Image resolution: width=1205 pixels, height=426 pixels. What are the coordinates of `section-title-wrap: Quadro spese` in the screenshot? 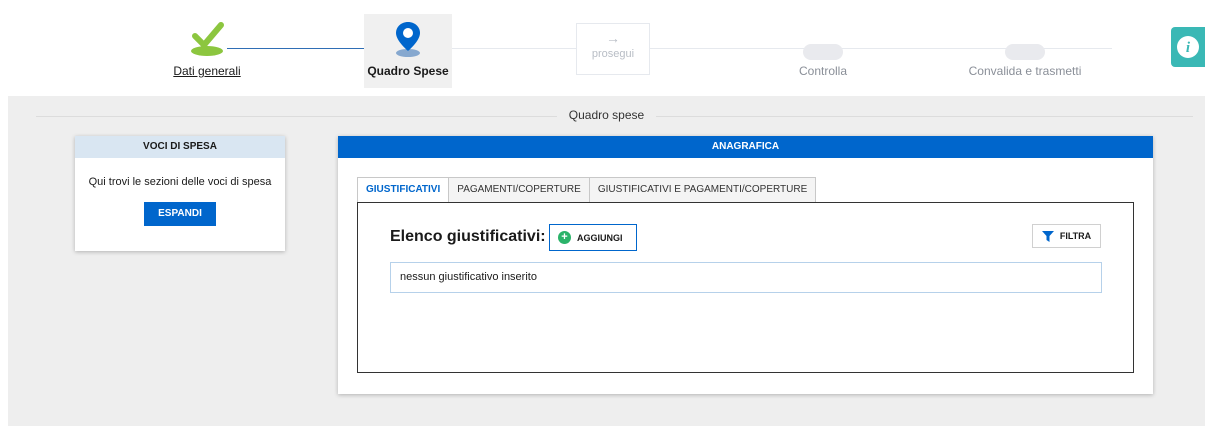 It's located at (606, 115).